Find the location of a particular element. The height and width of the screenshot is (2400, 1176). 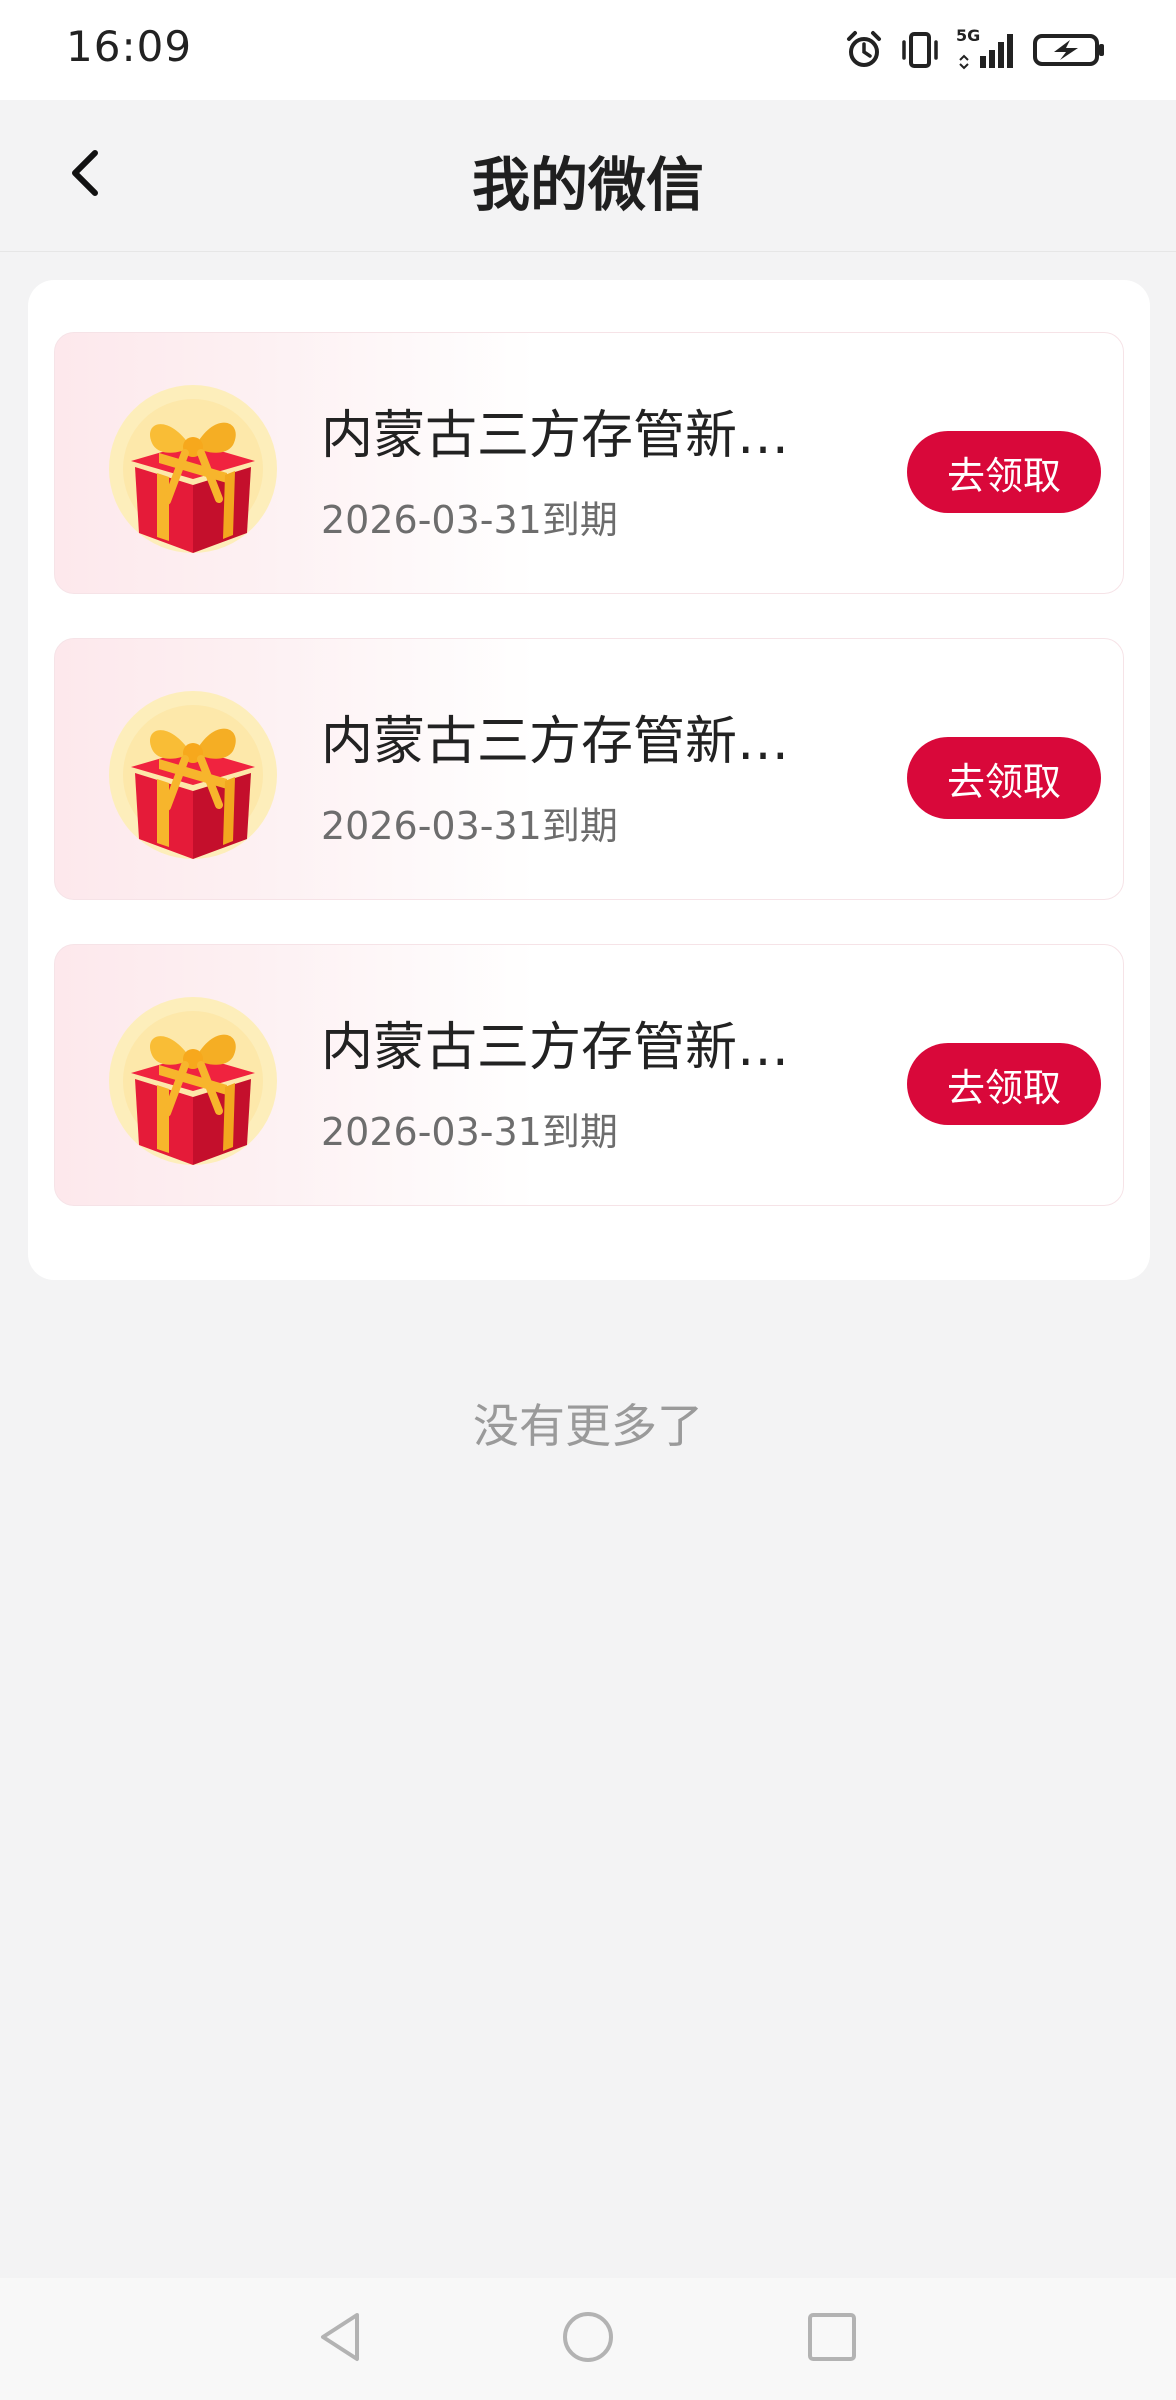

back-triangle-icon is located at coordinates (341, 2339).